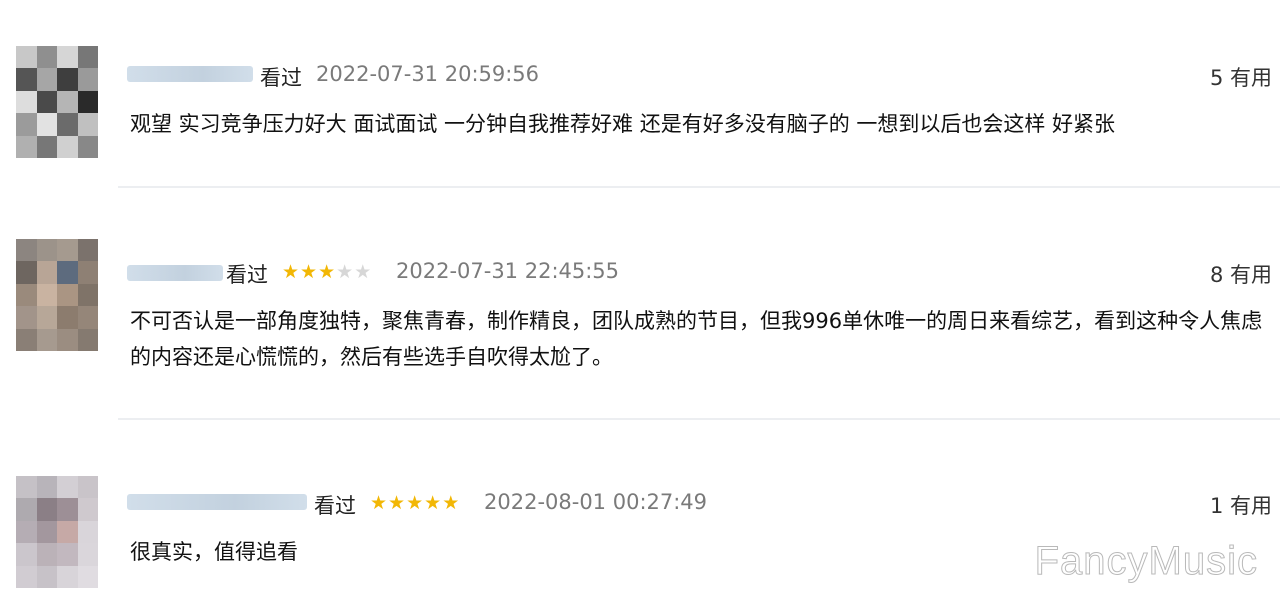 The width and height of the screenshot is (1280, 608). I want to click on useful-count: 5 有用, so click(1241, 77).